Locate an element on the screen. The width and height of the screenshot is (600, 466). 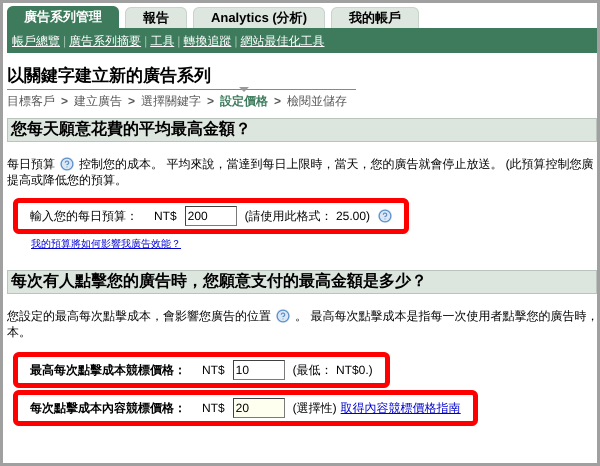
current-step-pointer-icon is located at coordinates (244, 89).